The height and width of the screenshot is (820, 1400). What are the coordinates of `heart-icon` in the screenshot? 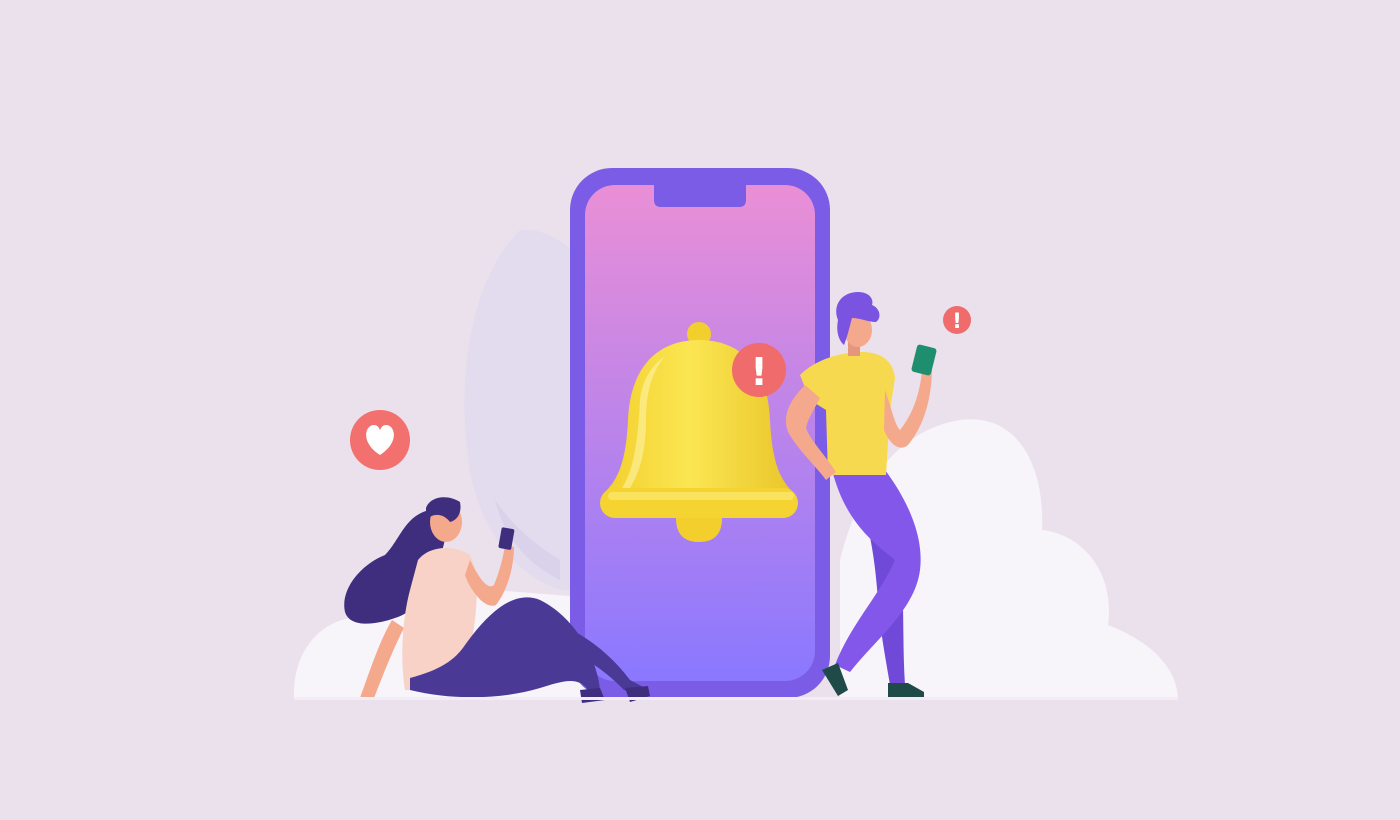 It's located at (380, 440).